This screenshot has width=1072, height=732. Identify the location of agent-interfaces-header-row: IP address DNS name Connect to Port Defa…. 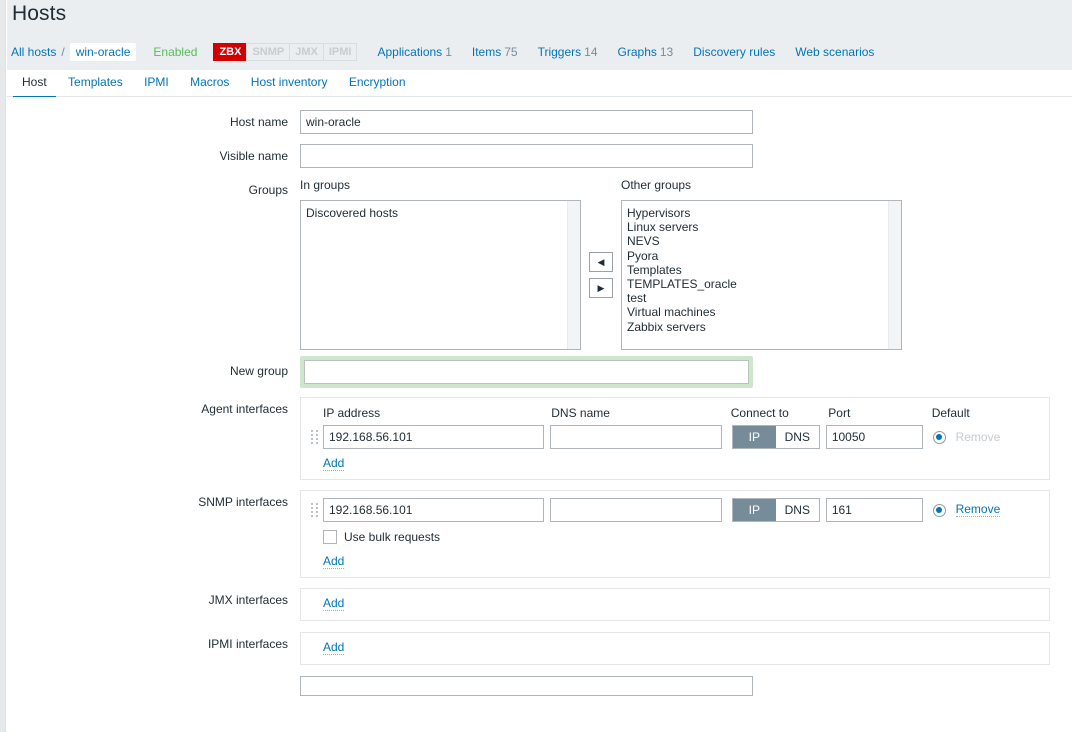
(675, 413).